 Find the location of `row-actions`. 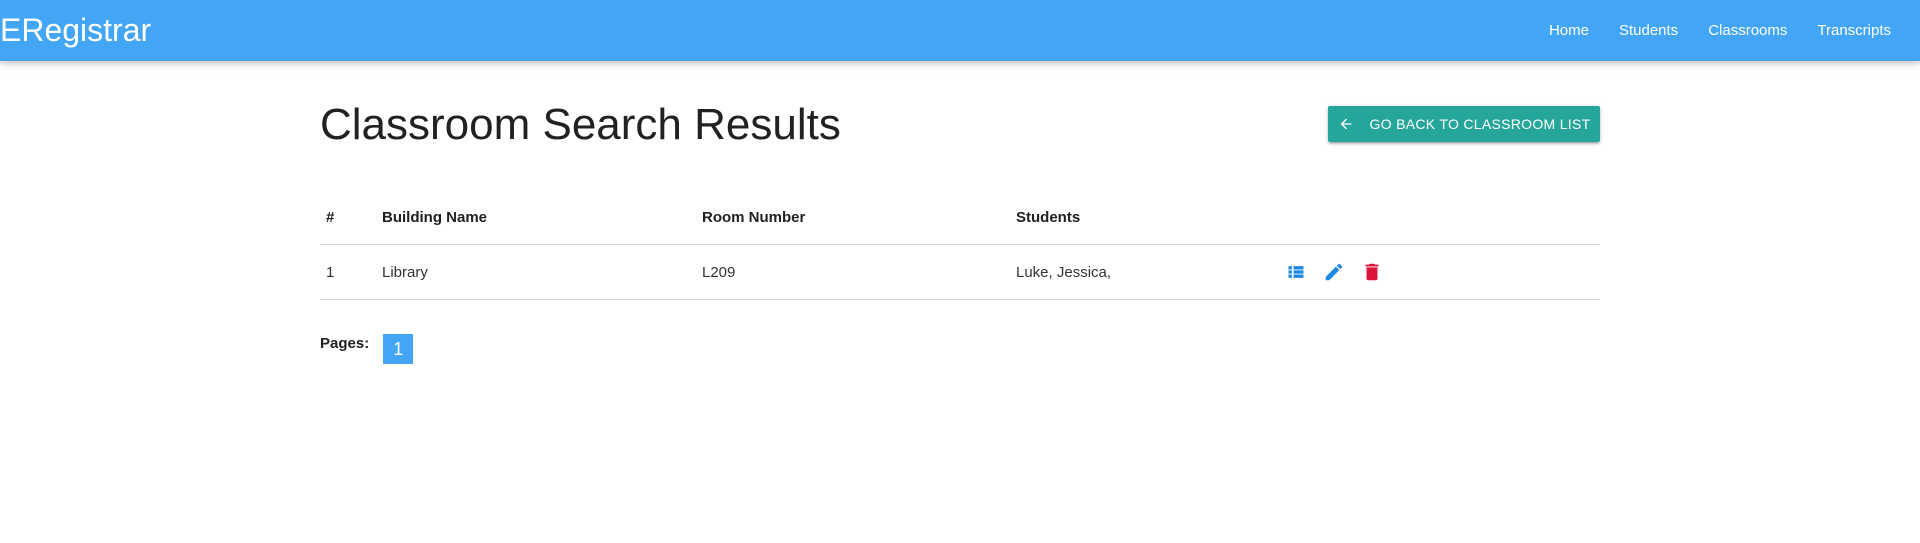

row-actions is located at coordinates (1442, 272).